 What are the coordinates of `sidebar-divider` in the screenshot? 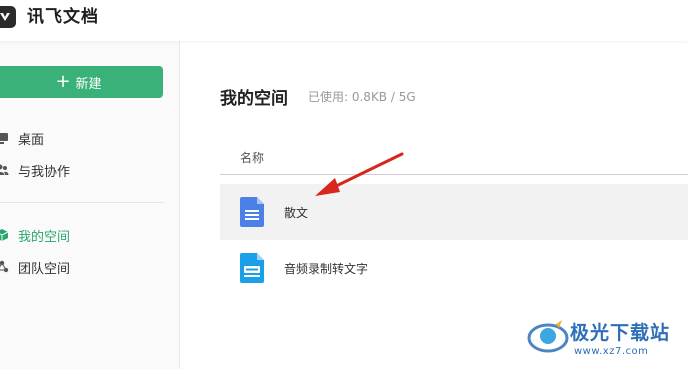 It's located at (82, 202).